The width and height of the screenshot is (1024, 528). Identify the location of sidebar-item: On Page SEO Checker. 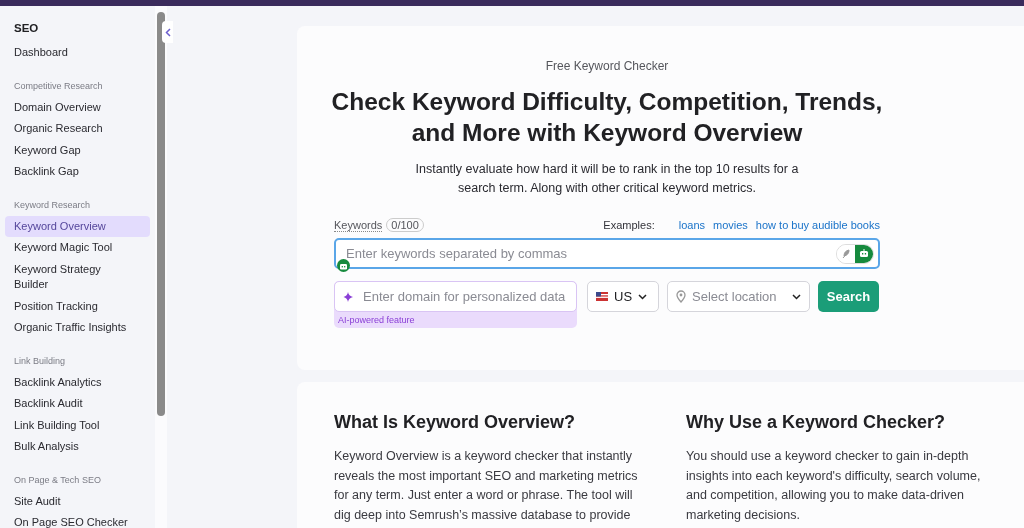
(77, 520).